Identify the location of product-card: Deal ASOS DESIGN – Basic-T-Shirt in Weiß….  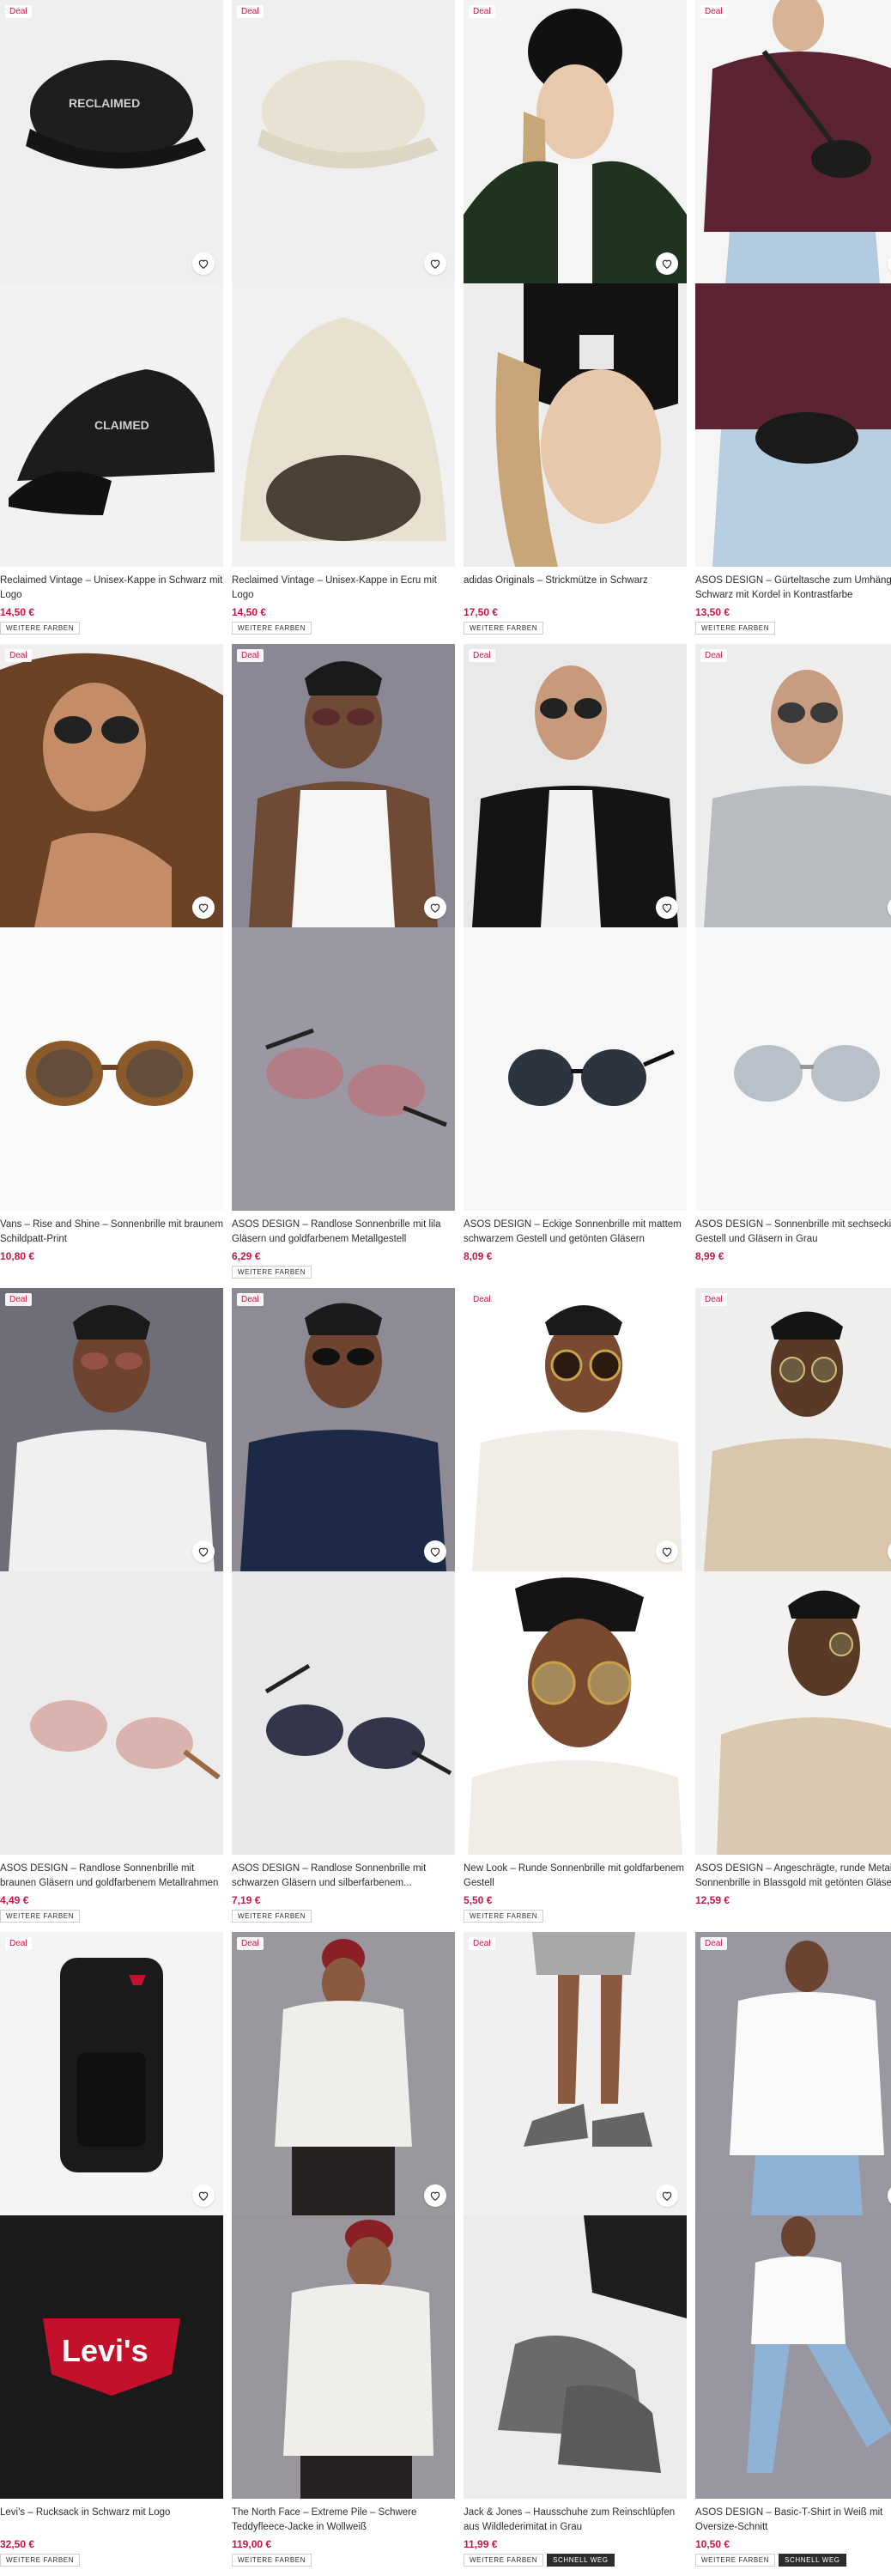
(793, 2250).